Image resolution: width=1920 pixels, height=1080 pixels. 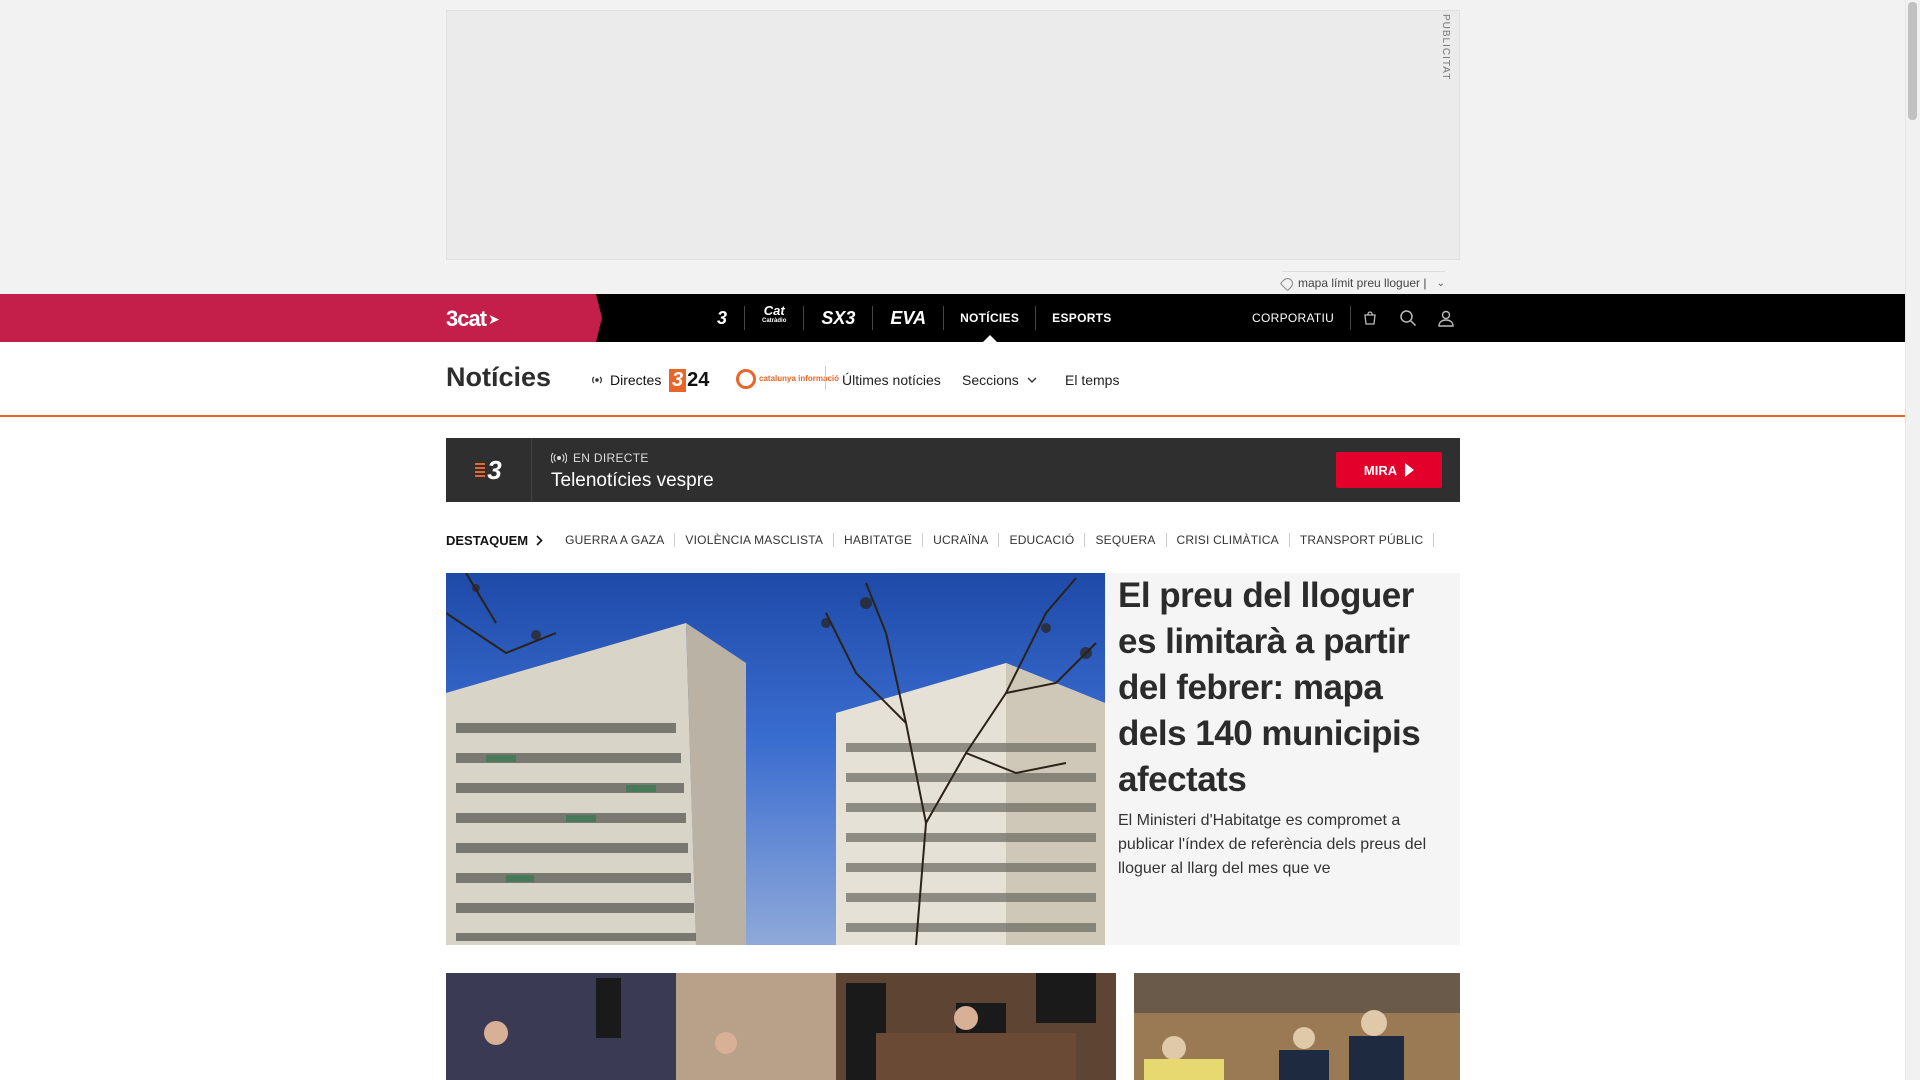 I want to click on tv3-channel-logo: 3, so click(x=489, y=470).